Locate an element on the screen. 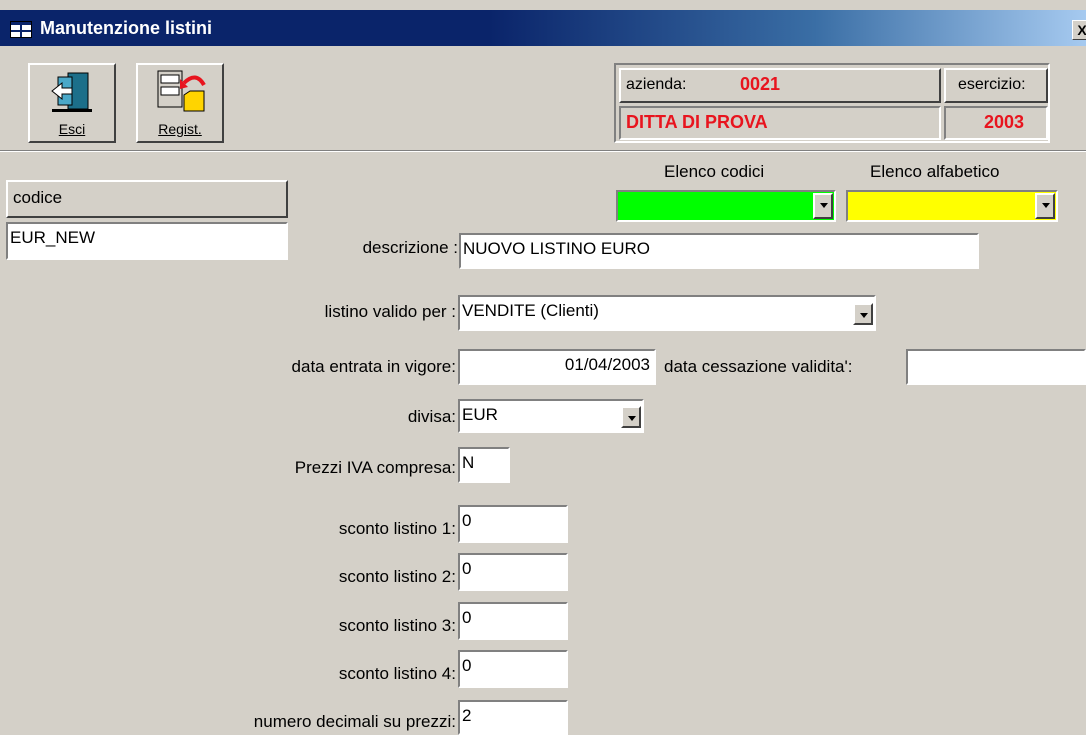 The height and width of the screenshot is (735, 1086). sconto-2-label: sconto listino 2: is located at coordinates (397, 576).